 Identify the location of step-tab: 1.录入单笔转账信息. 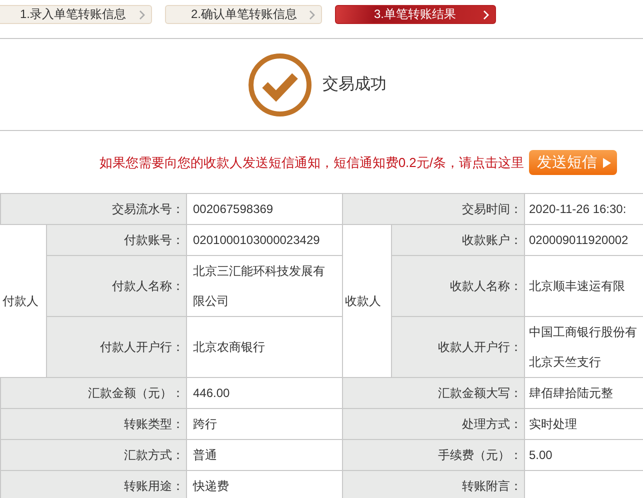
(76, 14).